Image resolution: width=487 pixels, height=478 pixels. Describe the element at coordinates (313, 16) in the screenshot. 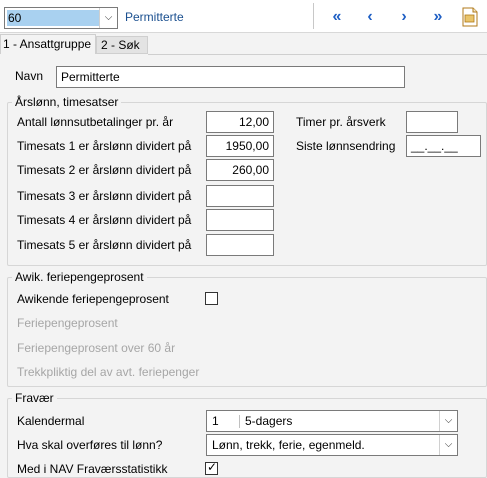

I see `toolbar-divider` at that location.